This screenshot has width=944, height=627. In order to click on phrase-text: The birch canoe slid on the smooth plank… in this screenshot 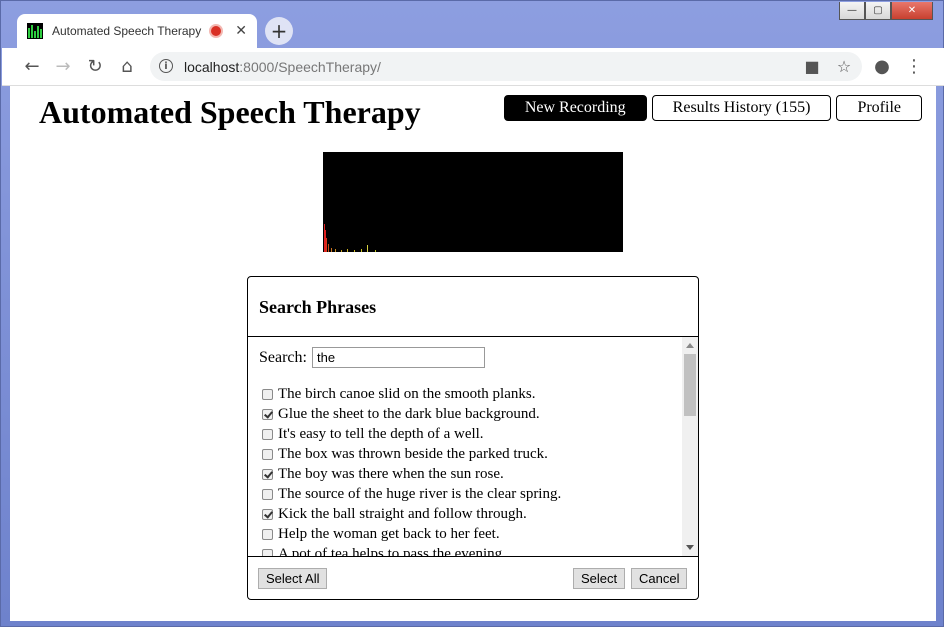, I will do `click(407, 393)`.